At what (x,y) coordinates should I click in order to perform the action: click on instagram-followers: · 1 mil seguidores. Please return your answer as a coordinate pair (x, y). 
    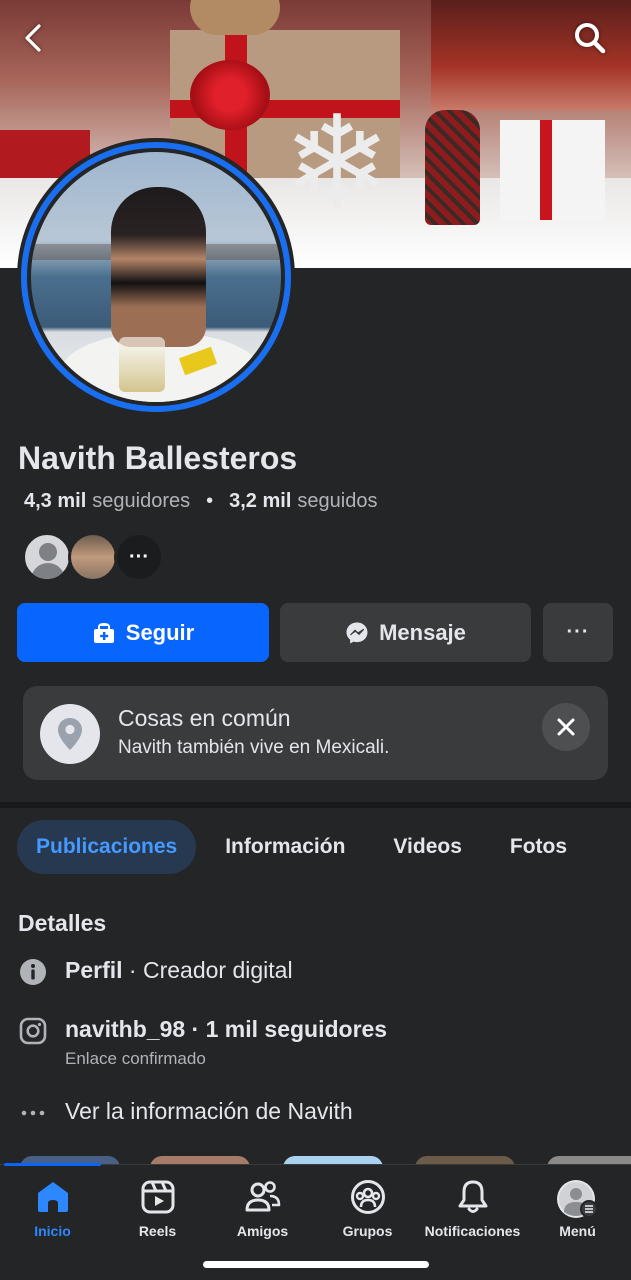
    Looking at the image, I should click on (289, 1029).